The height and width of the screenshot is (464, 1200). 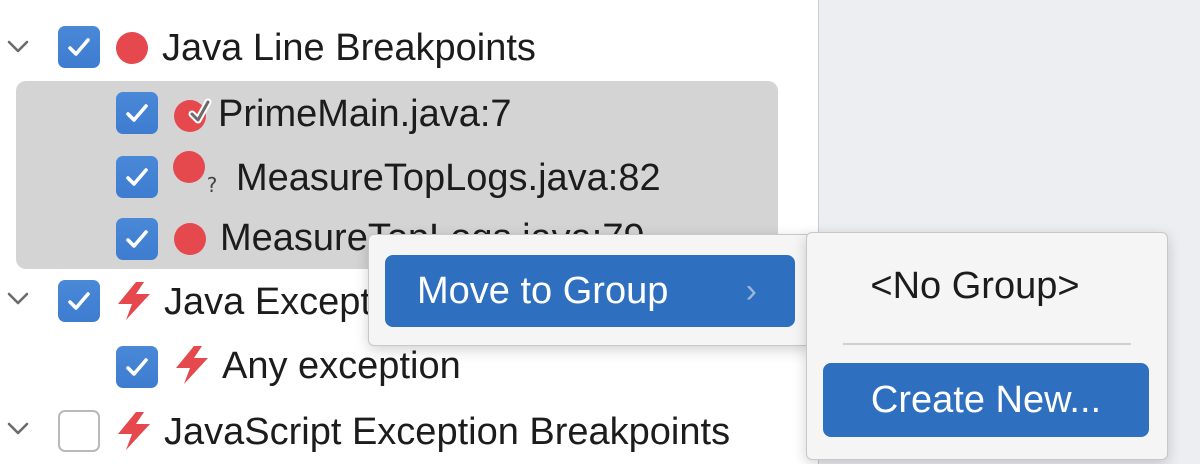 I want to click on no-group-item: <No Group>, so click(x=975, y=286).